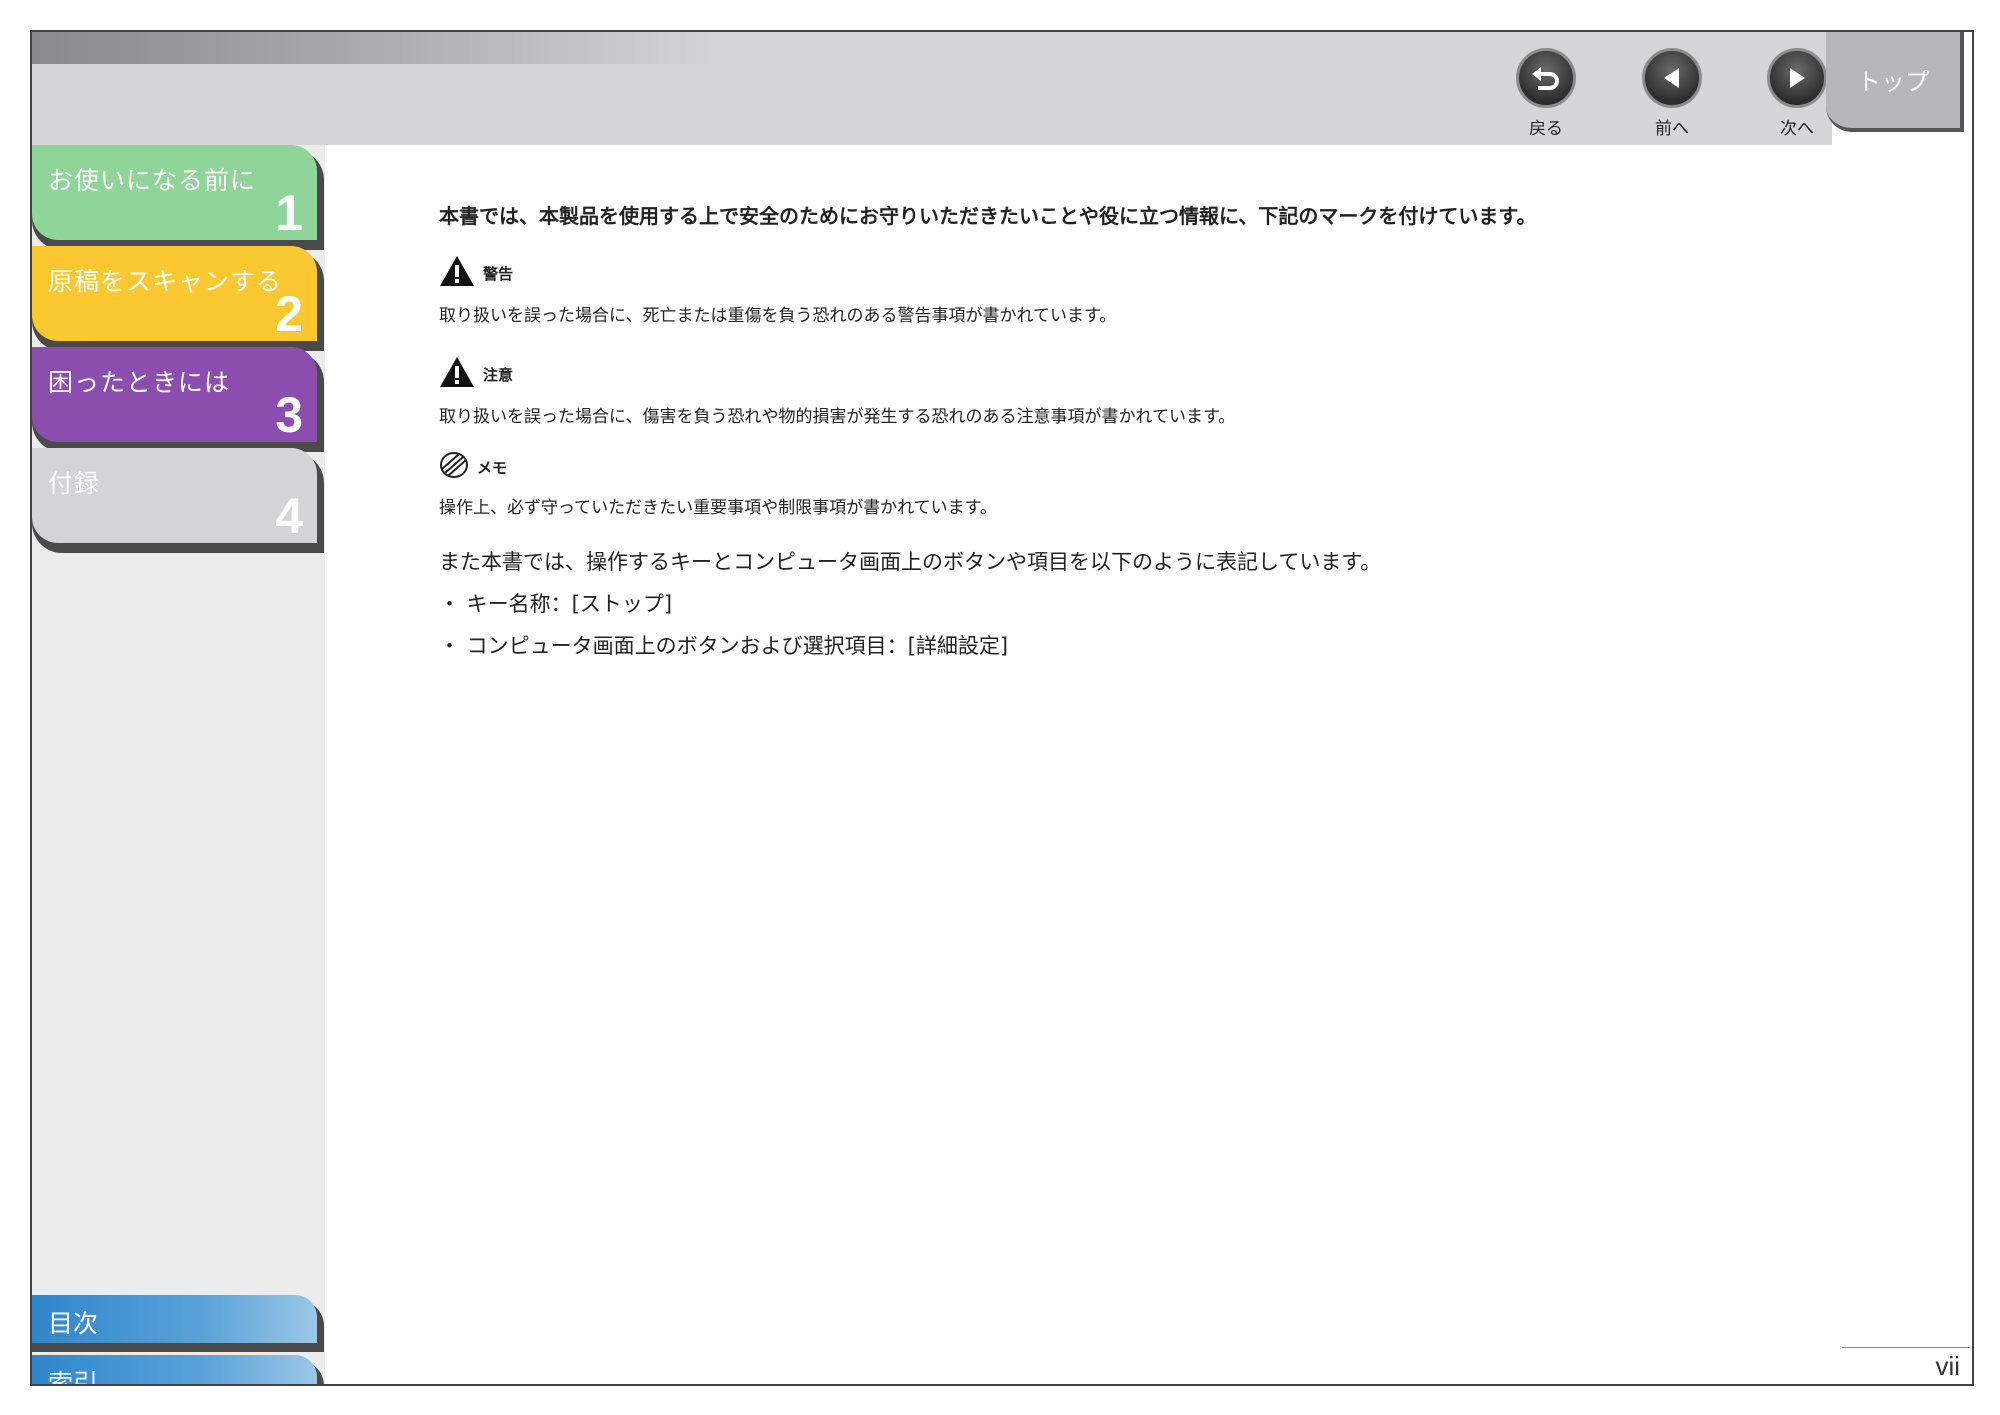 The height and width of the screenshot is (1415, 2000). What do you see at coordinates (139, 382) in the screenshot?
I see `tab-label: 困ったときには` at bounding box center [139, 382].